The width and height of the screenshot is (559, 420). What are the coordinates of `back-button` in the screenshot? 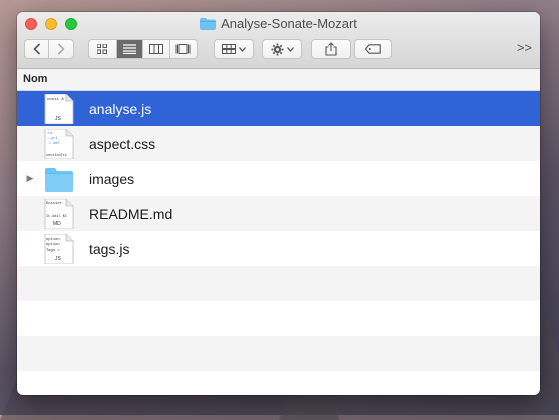 It's located at (37, 49).